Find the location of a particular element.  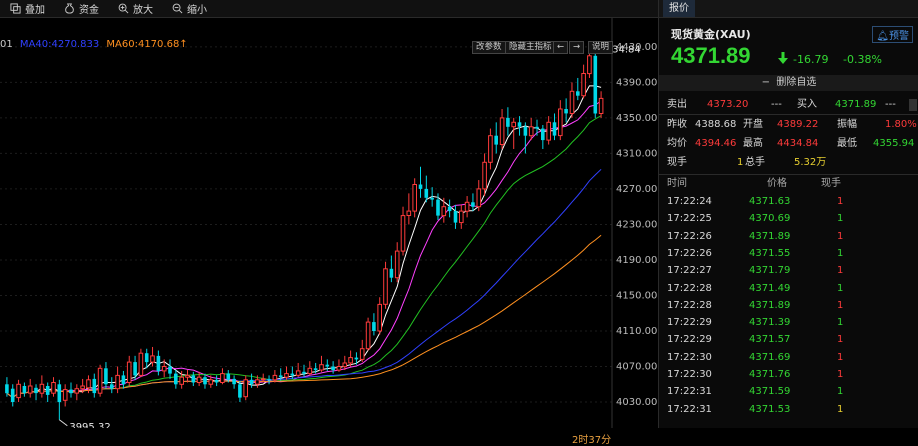

amplitude-label: 振幅 is located at coordinates (847, 124).